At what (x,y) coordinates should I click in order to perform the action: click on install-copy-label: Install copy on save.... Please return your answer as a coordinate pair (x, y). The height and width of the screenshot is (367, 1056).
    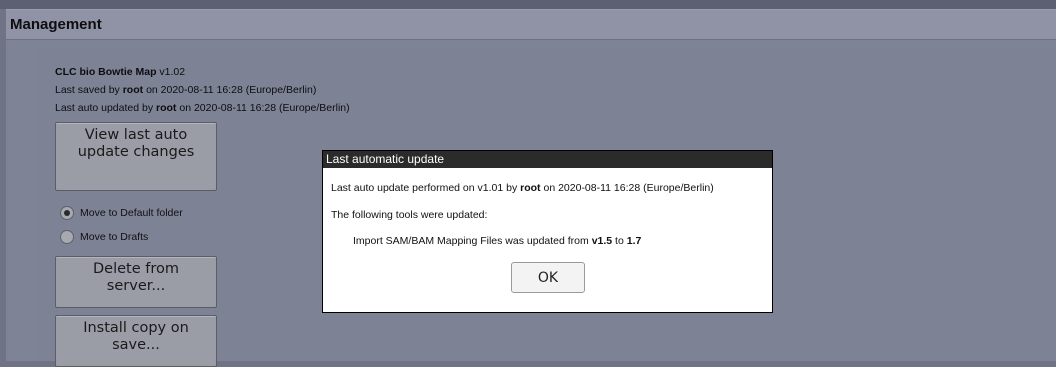
    Looking at the image, I should click on (136, 336).